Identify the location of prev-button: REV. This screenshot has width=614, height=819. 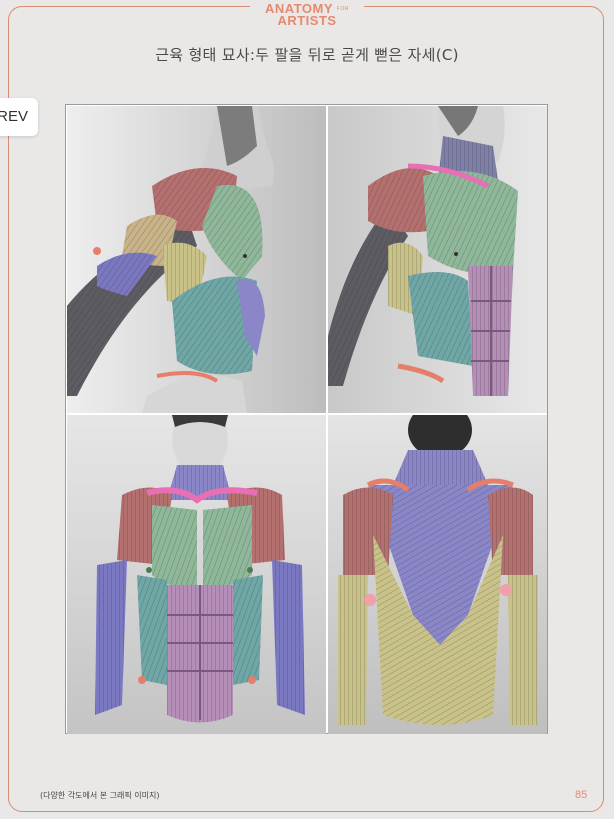
(19, 117).